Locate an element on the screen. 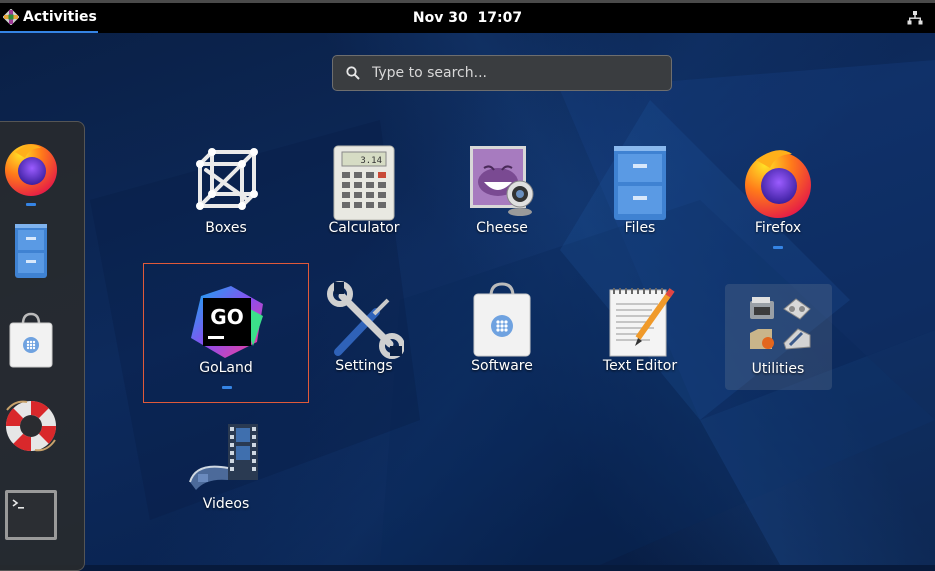 This screenshot has width=935, height=571. settings-icon is located at coordinates (365, 320).